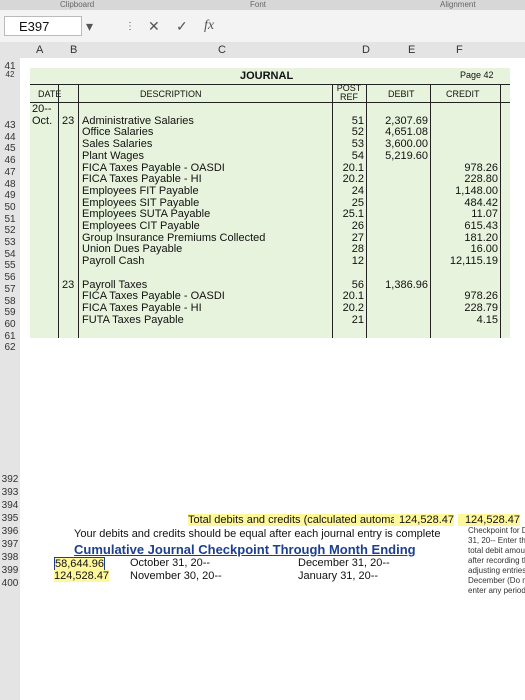  Describe the element at coordinates (10, 137) in the screenshot. I see `row-header: 44` at that location.